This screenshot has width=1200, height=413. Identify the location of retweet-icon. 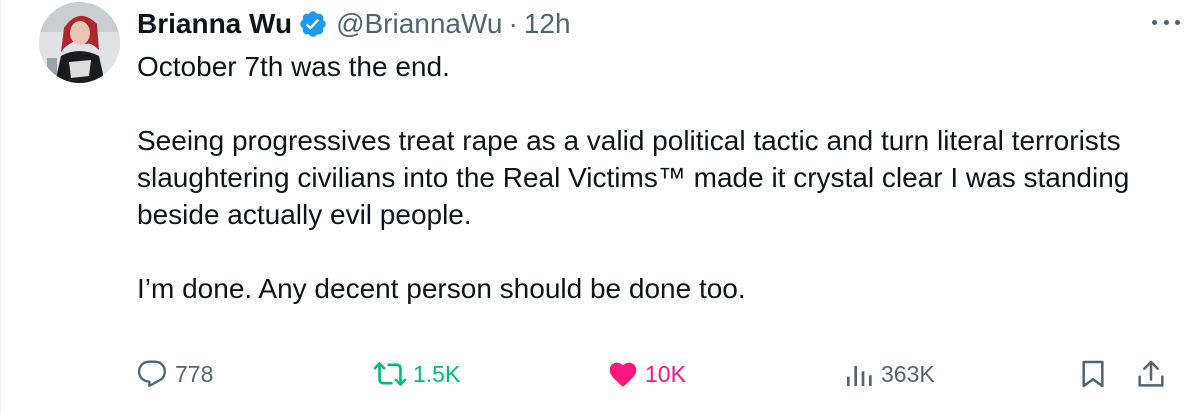
(390, 374).